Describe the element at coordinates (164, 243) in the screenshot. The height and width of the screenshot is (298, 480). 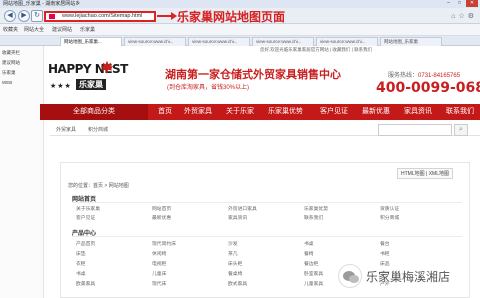
I see `sitemap-link: 现代简约床` at that location.